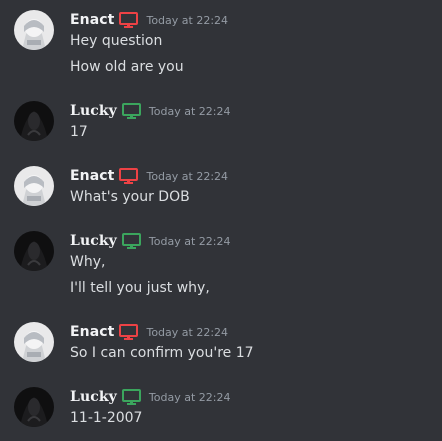 This screenshot has height=441, width=442. Describe the element at coordinates (106, 418) in the screenshot. I see `message-text: 11-1-2007` at that location.